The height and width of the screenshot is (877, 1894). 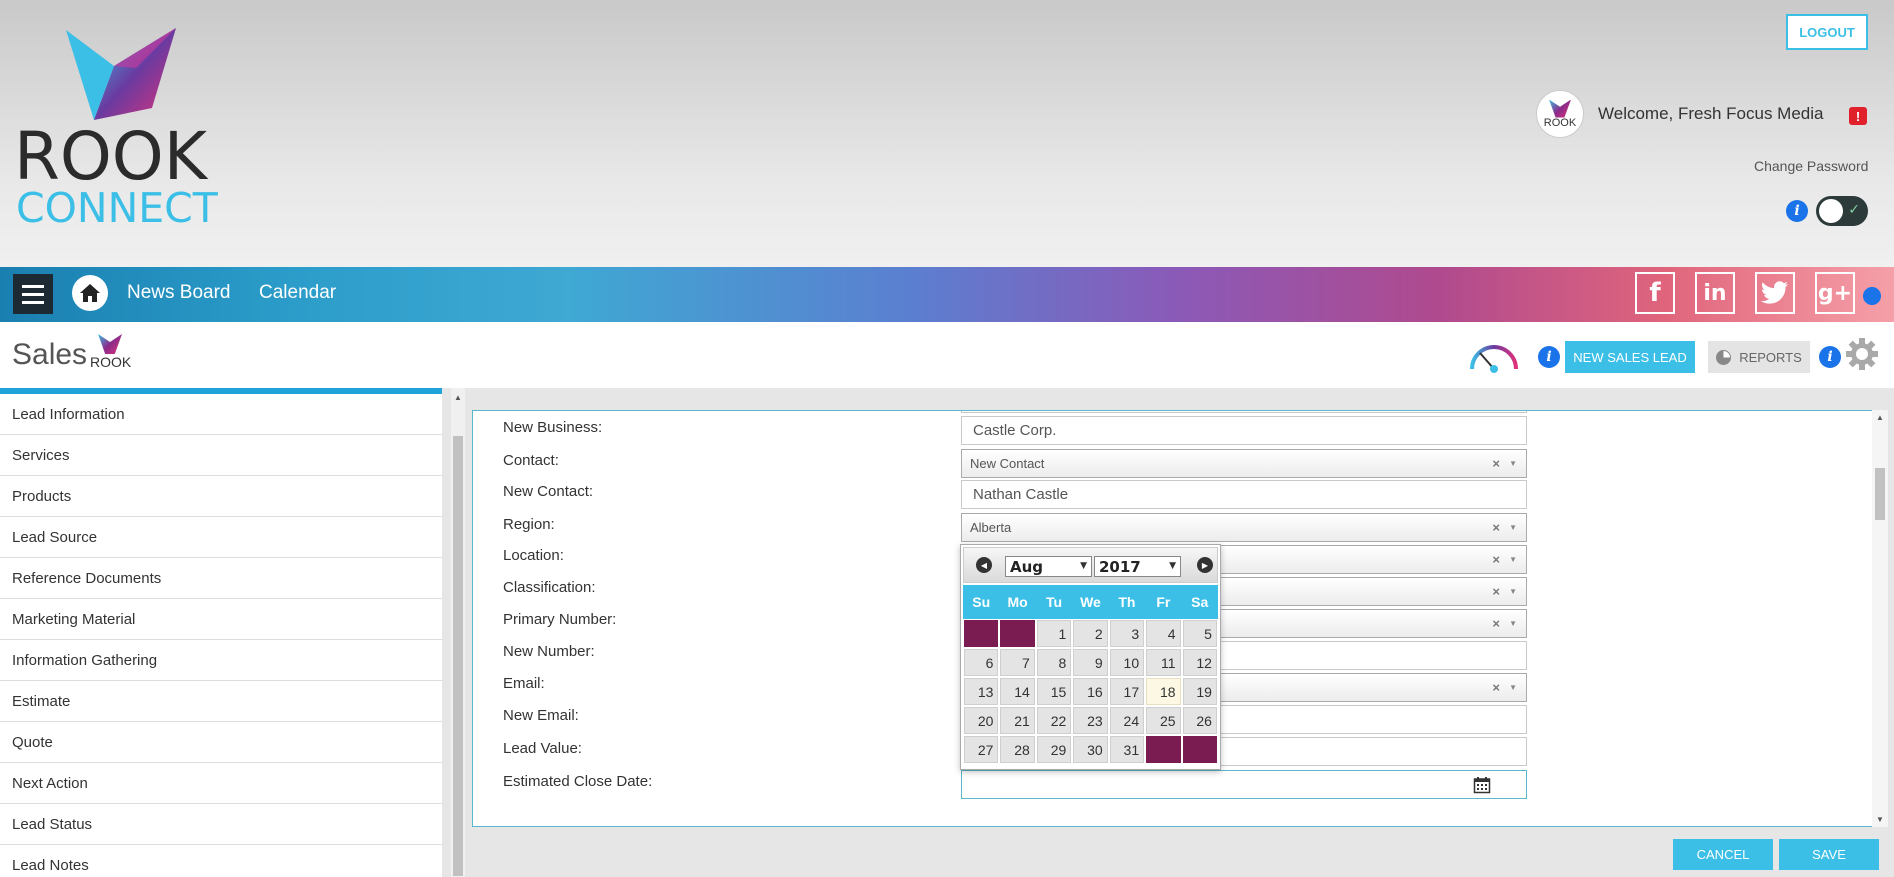 I want to click on next-month-icon: ▶, so click(x=1205, y=565).